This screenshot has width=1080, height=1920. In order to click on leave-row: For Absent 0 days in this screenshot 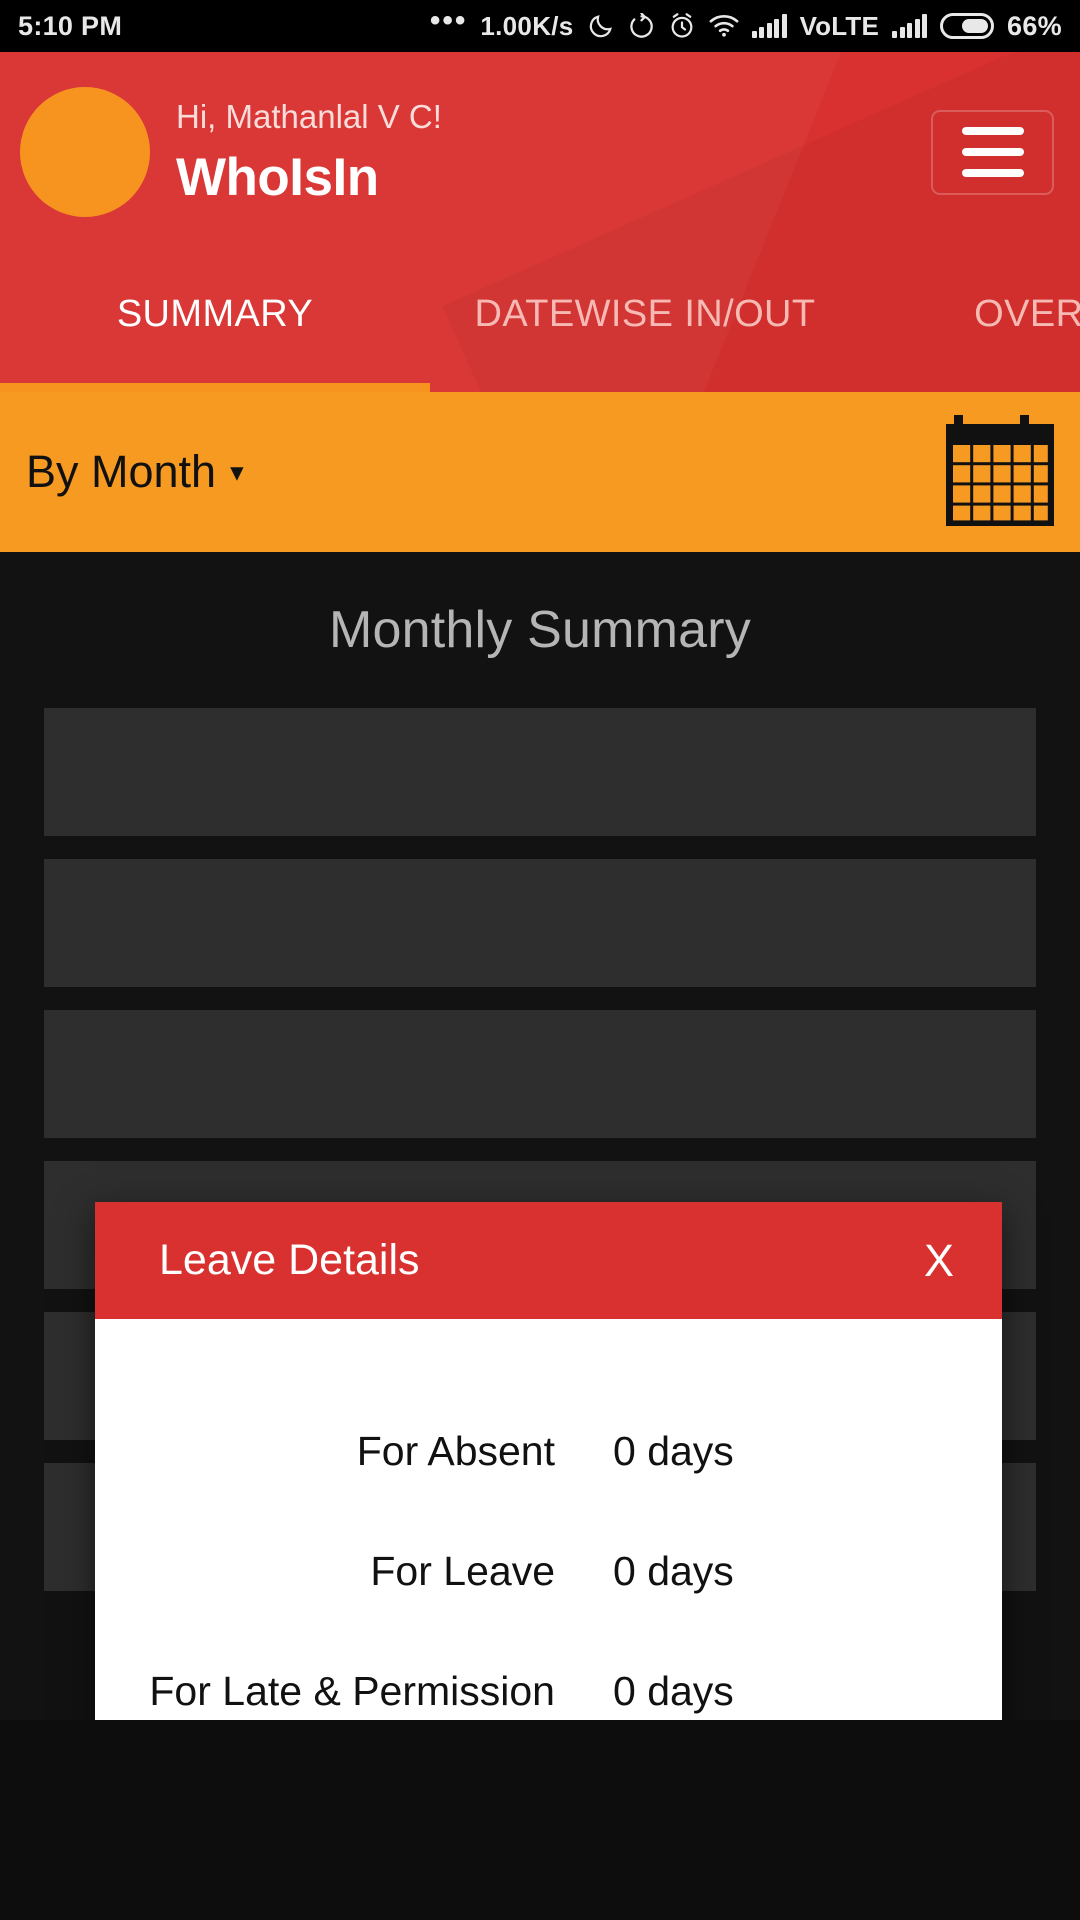, I will do `click(548, 1451)`.